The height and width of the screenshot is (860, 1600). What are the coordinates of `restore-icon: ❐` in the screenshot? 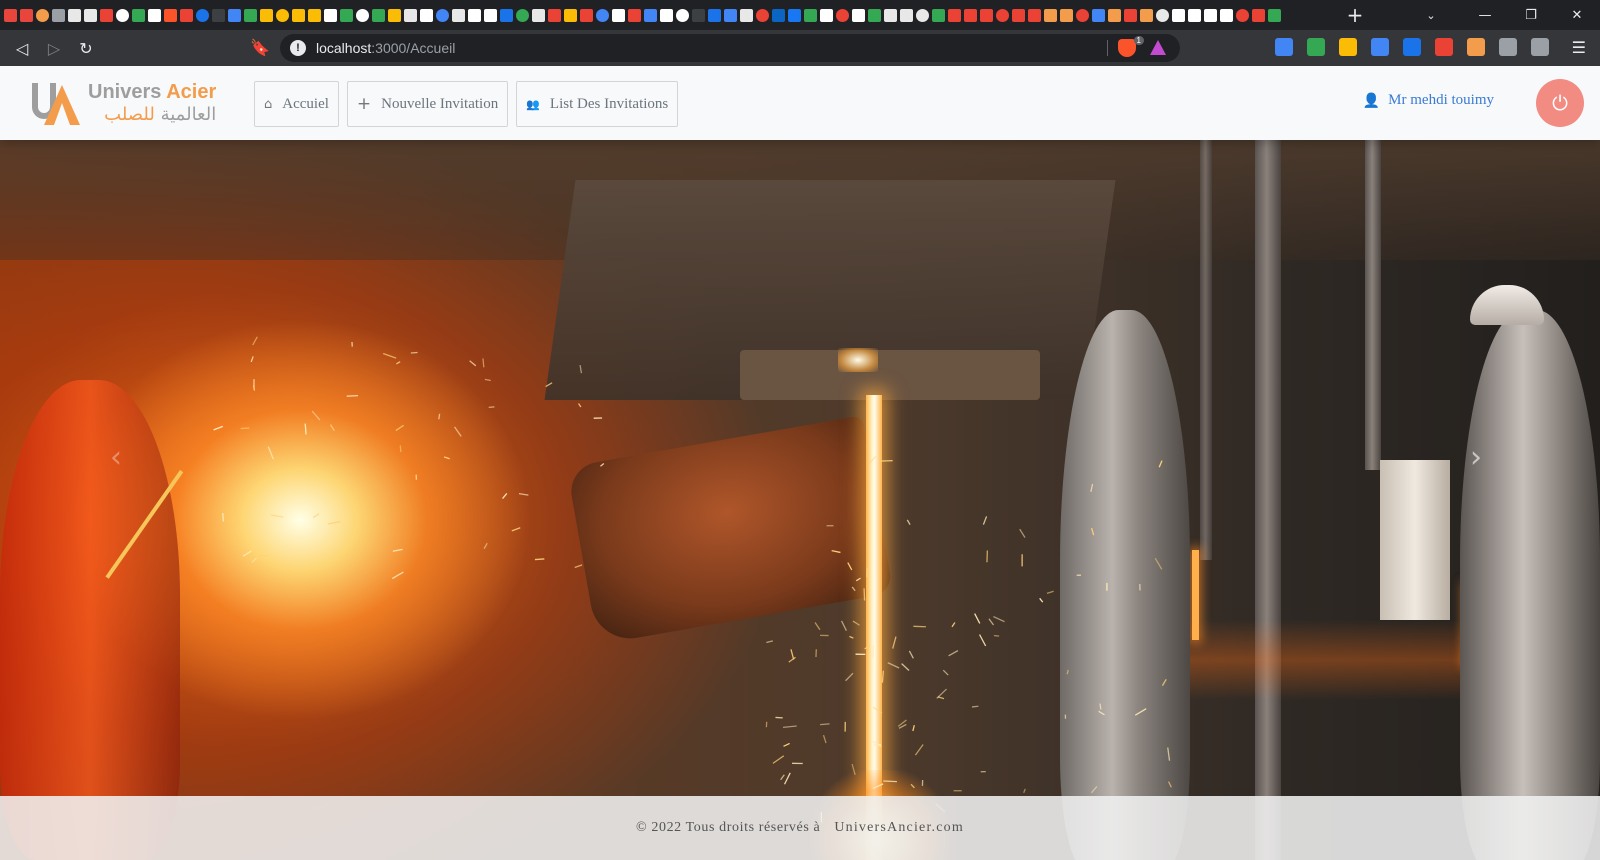 It's located at (1531, 15).